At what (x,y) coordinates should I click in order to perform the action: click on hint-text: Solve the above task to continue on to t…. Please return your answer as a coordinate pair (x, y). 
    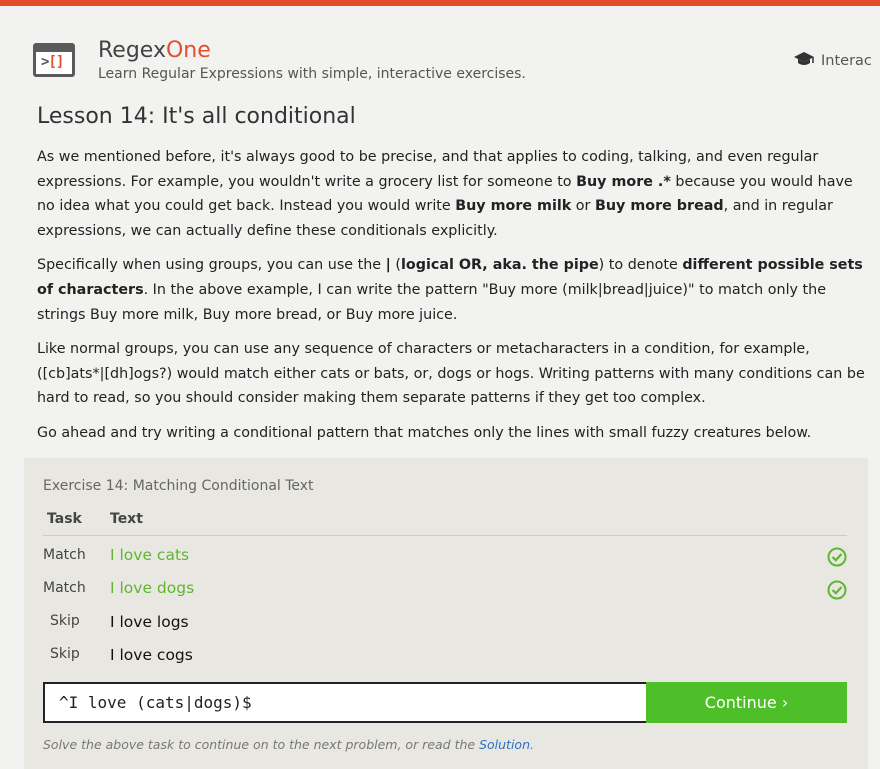
    Looking at the image, I should click on (288, 744).